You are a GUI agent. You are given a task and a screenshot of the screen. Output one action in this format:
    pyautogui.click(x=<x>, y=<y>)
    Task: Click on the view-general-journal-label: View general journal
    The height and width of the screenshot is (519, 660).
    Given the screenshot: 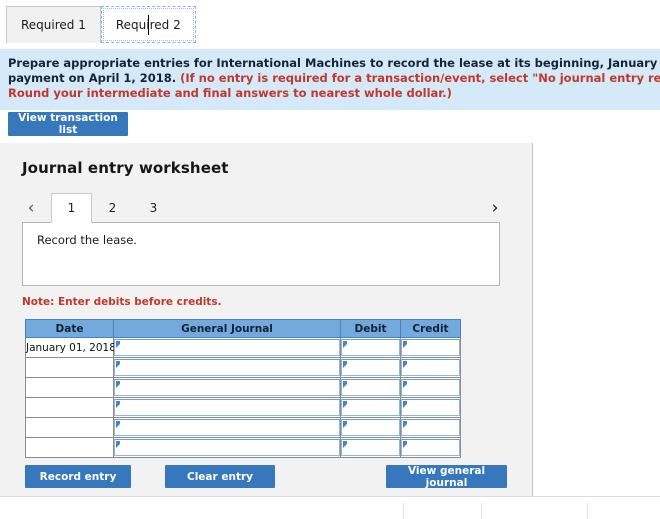 What is the action you would take?
    pyautogui.click(x=446, y=476)
    